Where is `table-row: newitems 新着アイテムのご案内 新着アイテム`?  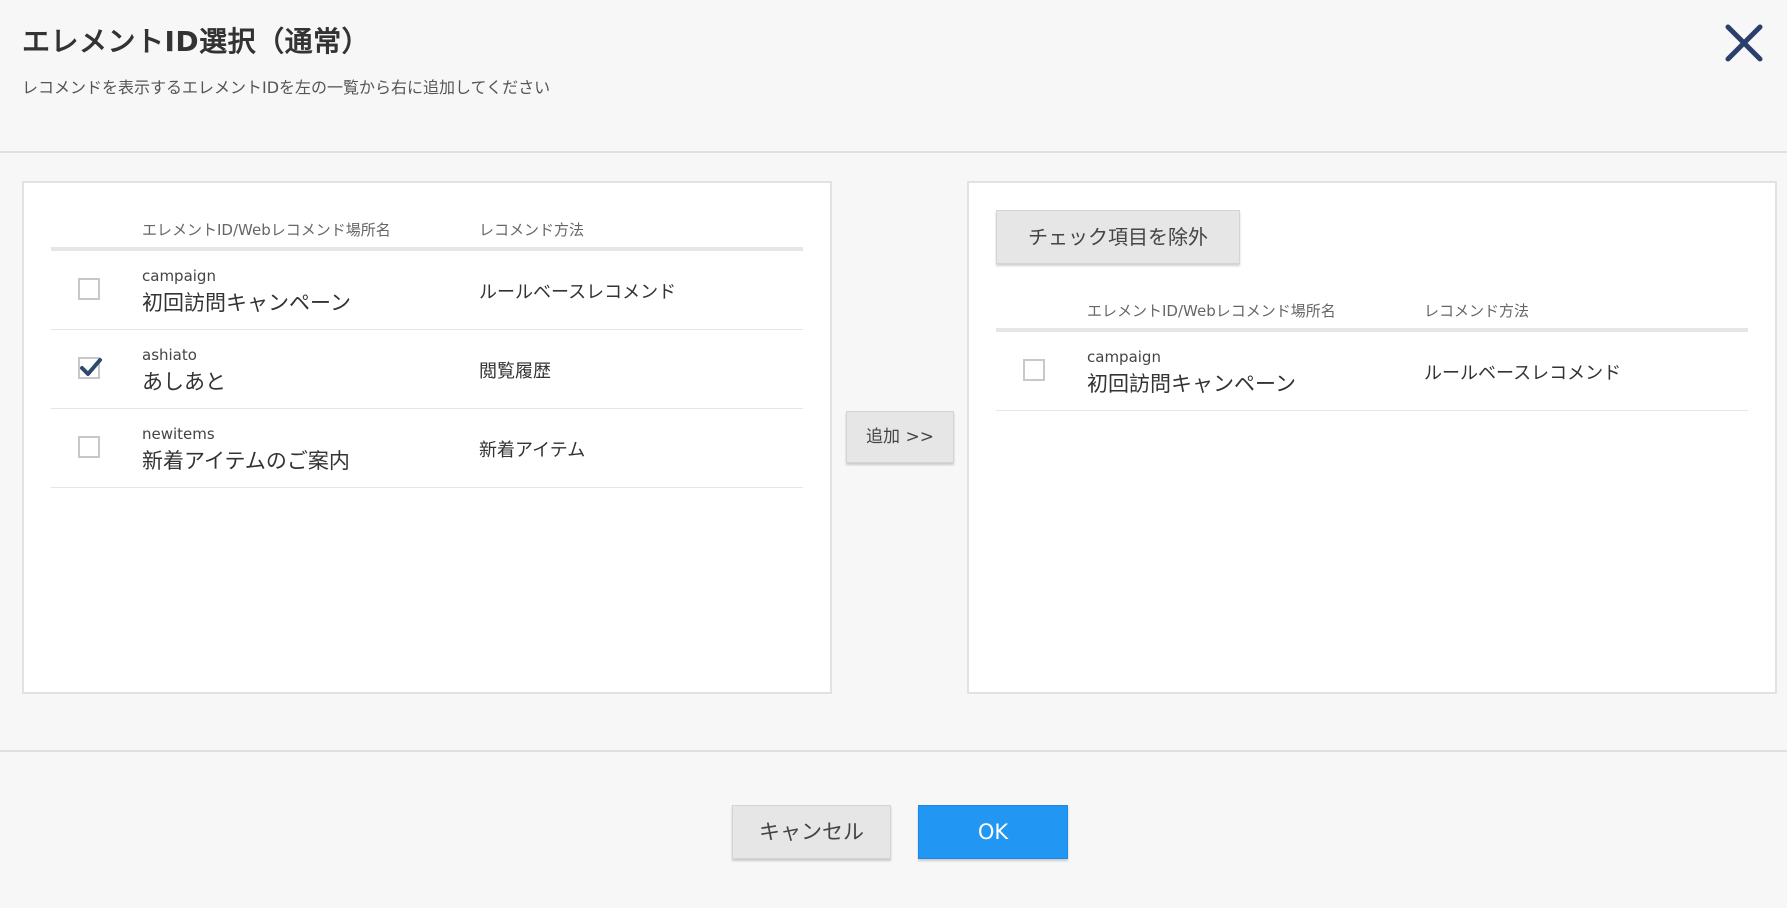 table-row: newitems 新着アイテムのご案内 新着アイテム is located at coordinates (427, 448).